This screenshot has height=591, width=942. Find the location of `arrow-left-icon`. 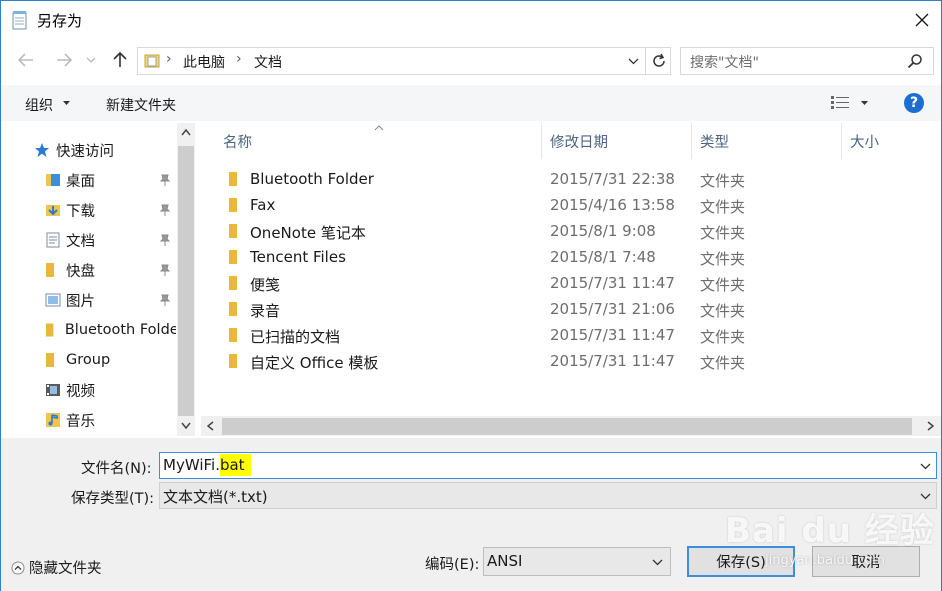

arrow-left-icon is located at coordinates (25, 60).